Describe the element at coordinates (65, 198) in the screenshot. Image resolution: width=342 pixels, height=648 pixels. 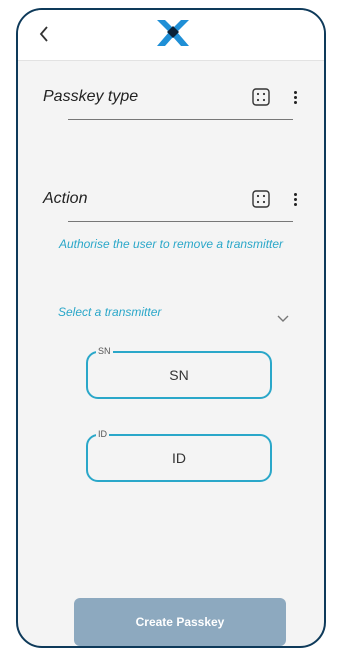
I see `action-label: Action` at that location.